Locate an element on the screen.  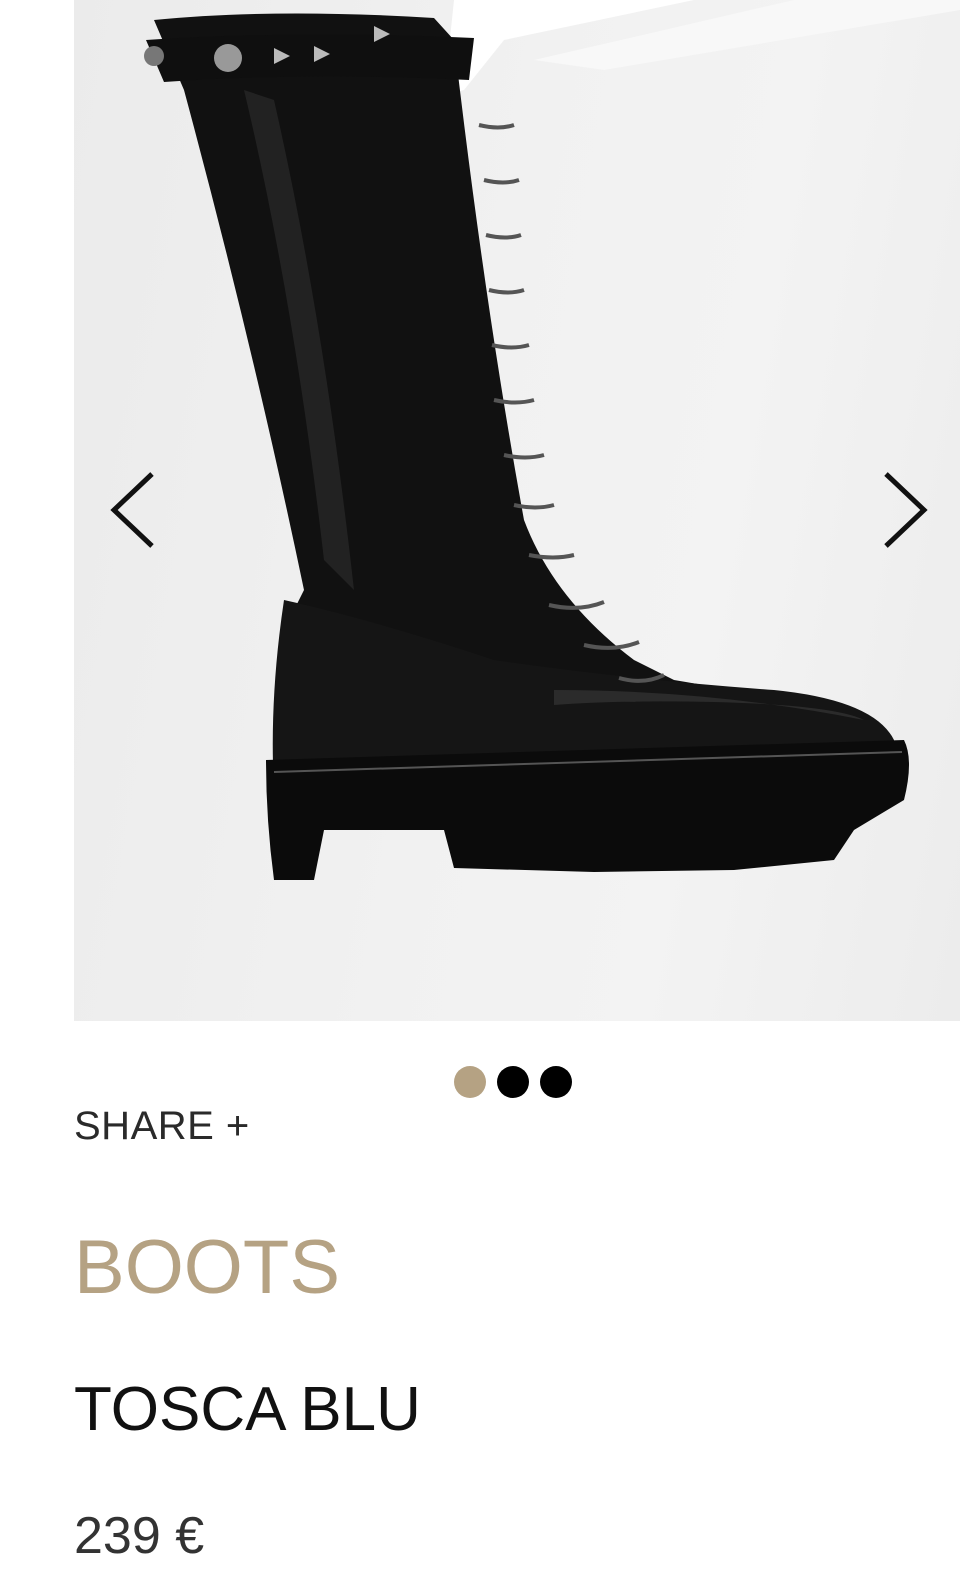
gallery-pagination is located at coordinates (513, 1082).